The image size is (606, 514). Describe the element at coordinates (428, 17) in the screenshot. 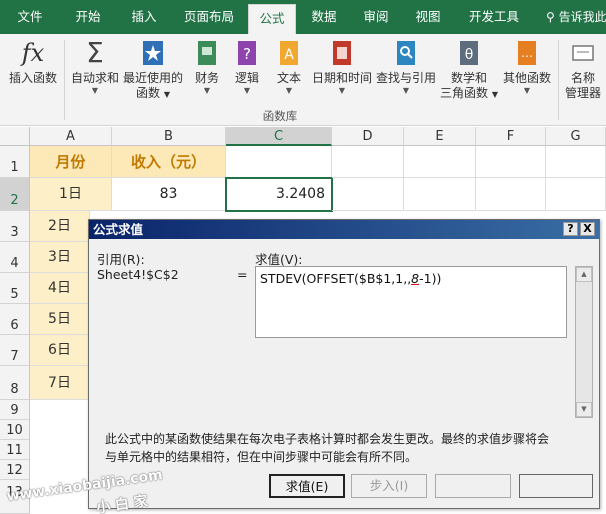

I see `tab-view: 视图` at that location.